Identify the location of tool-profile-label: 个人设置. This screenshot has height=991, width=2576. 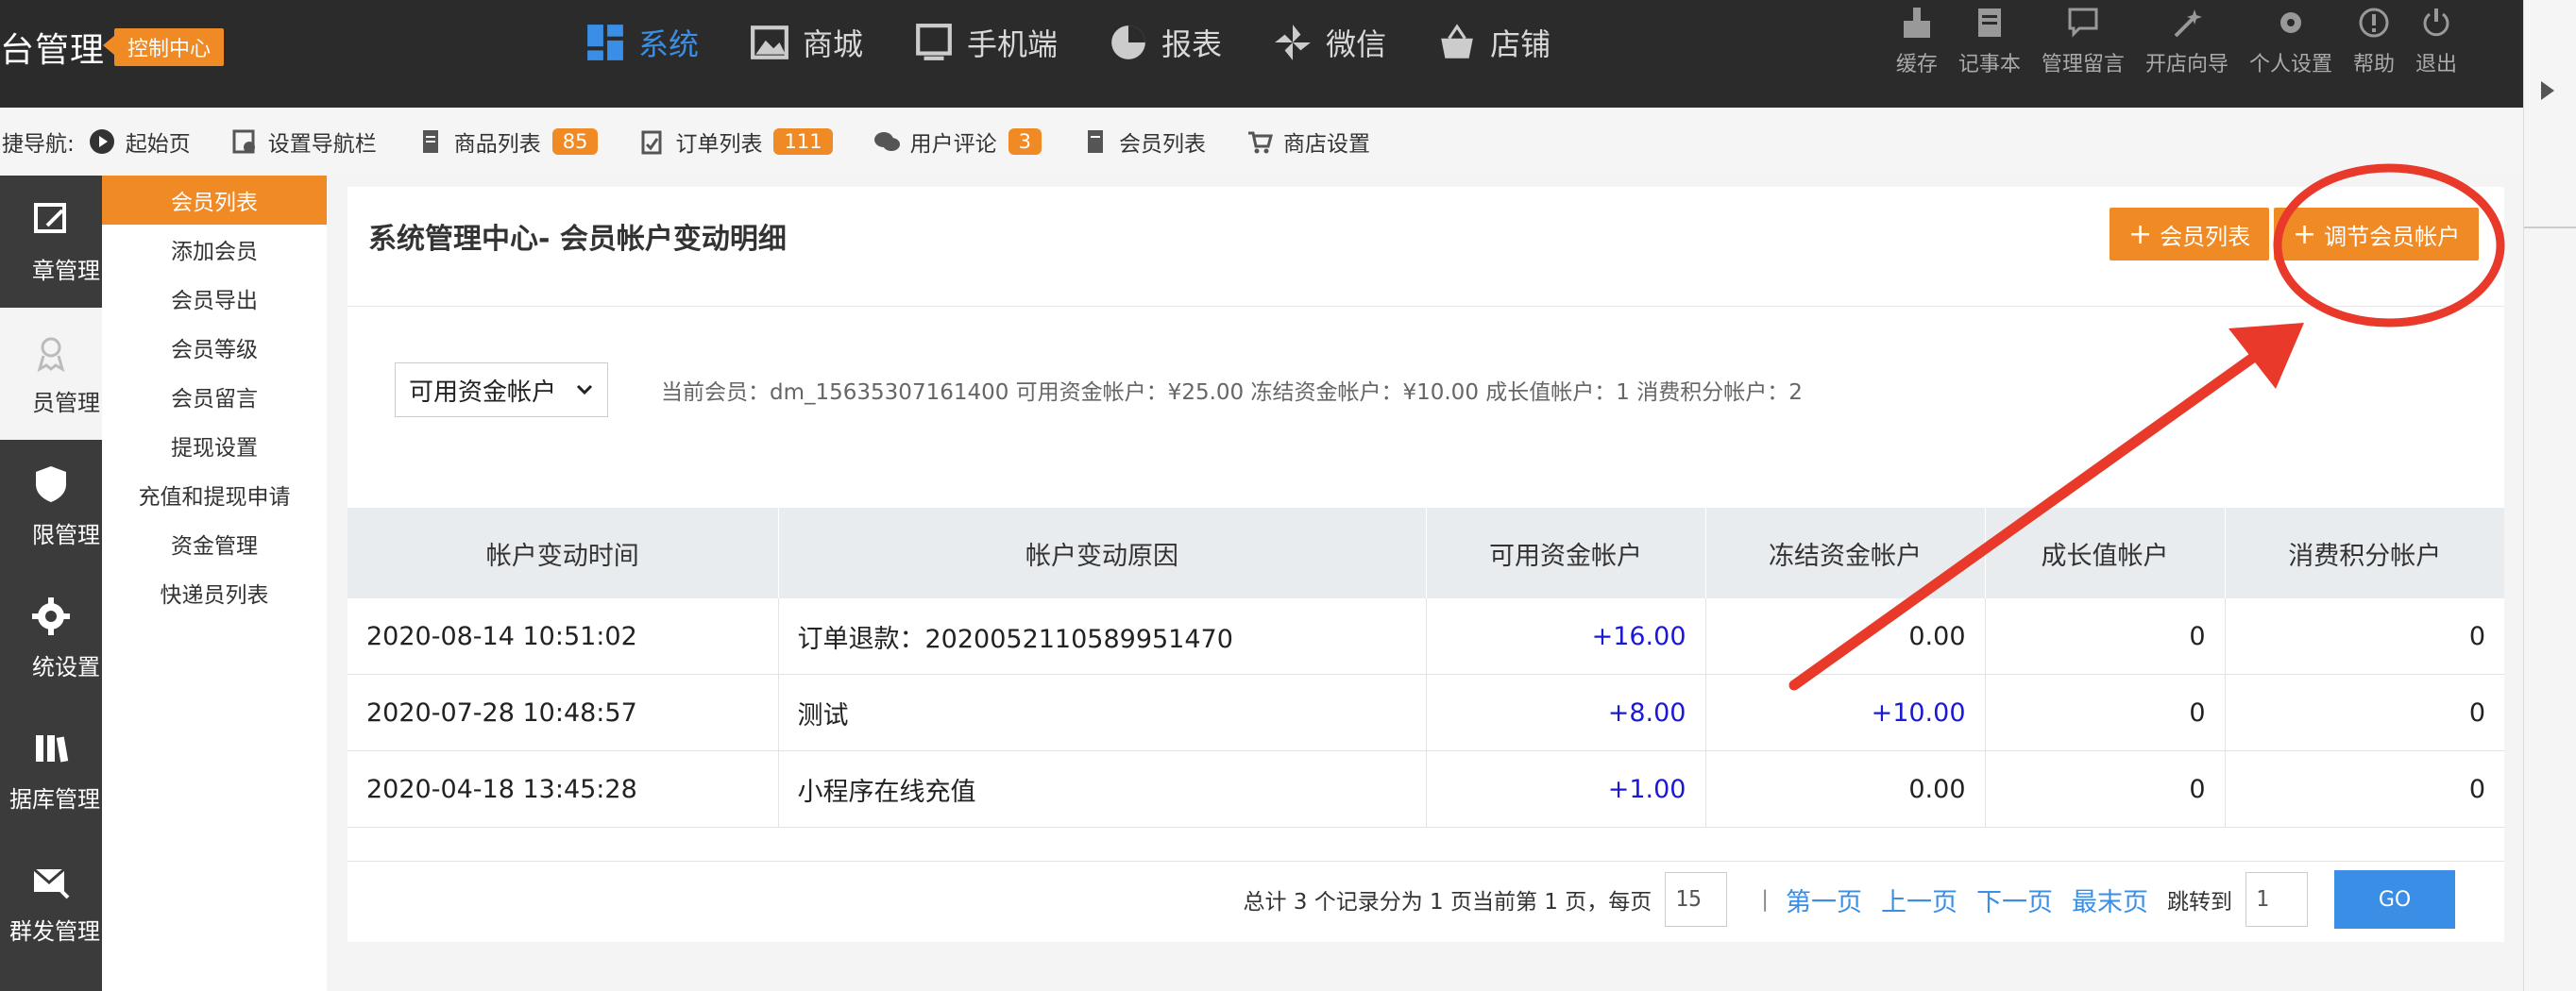
(2290, 64).